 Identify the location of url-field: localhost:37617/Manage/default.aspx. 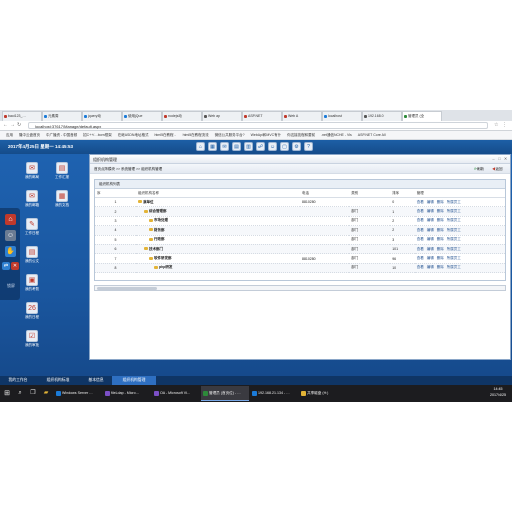
(258, 125).